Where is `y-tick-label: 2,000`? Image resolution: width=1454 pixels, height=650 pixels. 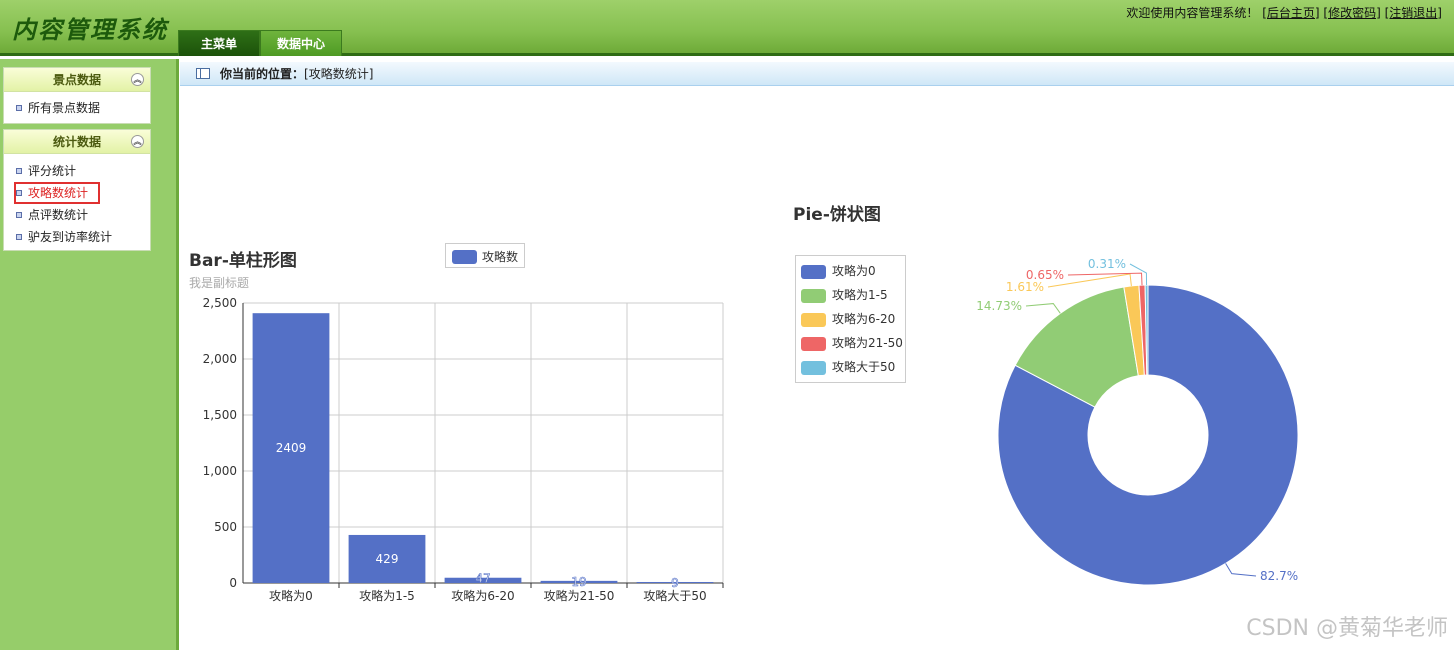
y-tick-label: 2,000 is located at coordinates (220, 359).